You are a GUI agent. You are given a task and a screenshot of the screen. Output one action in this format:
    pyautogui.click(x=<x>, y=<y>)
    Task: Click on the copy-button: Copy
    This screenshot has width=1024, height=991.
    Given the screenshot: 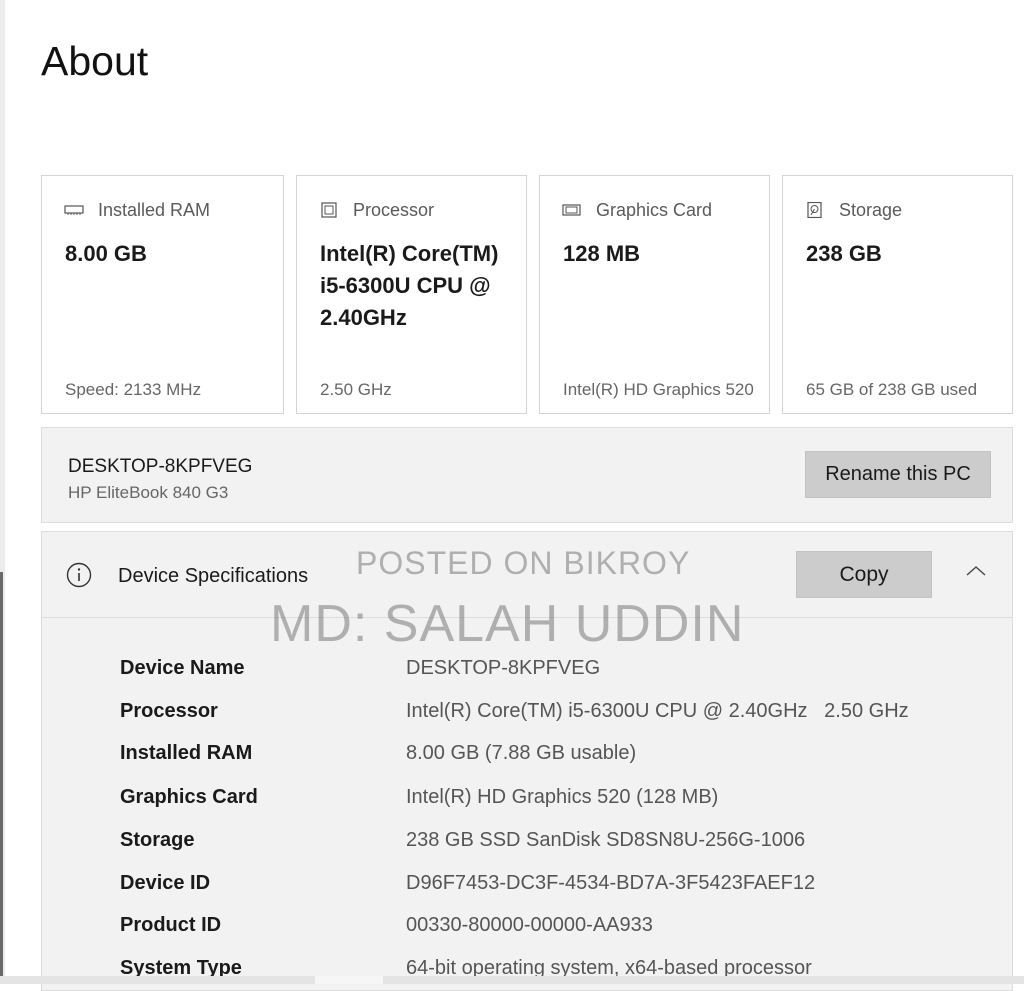 What is the action you would take?
    pyautogui.click(x=864, y=574)
    